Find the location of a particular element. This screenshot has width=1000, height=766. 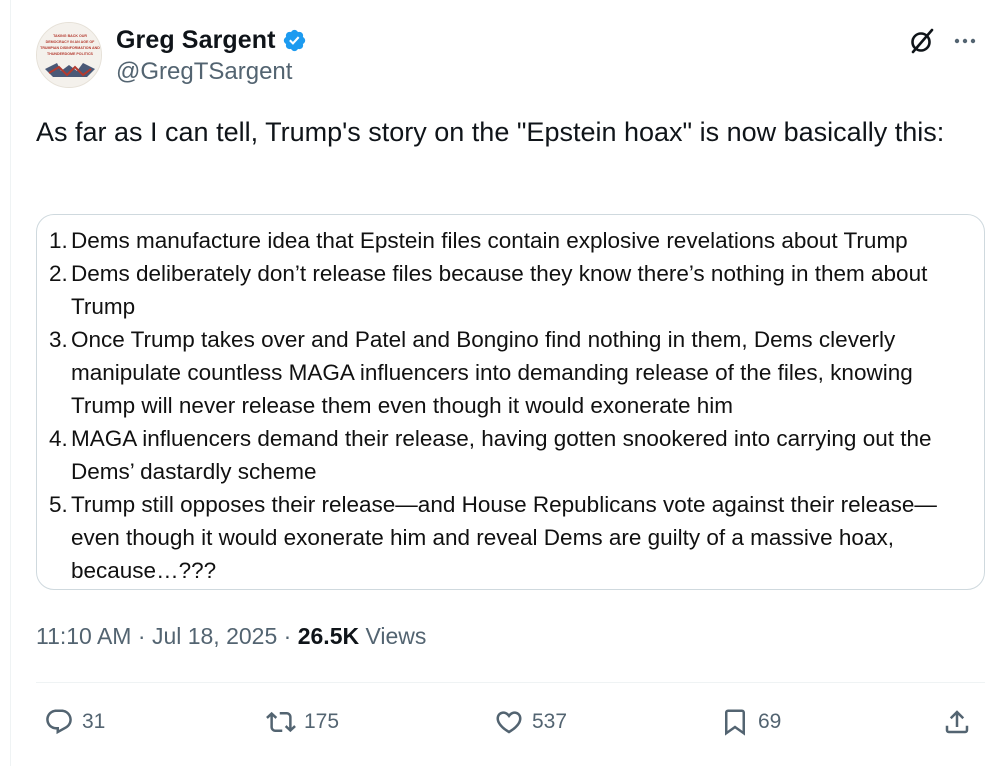

bookmark-icon is located at coordinates (735, 722).